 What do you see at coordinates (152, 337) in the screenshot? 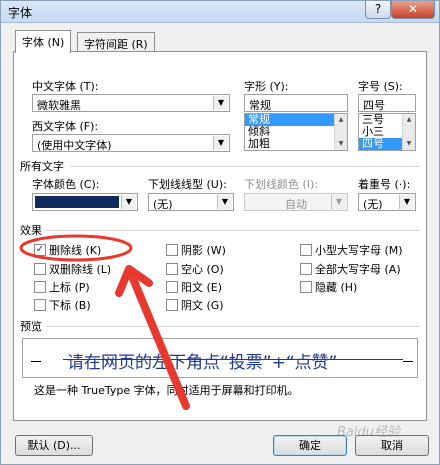
I see `red-arrow-icon` at bounding box center [152, 337].